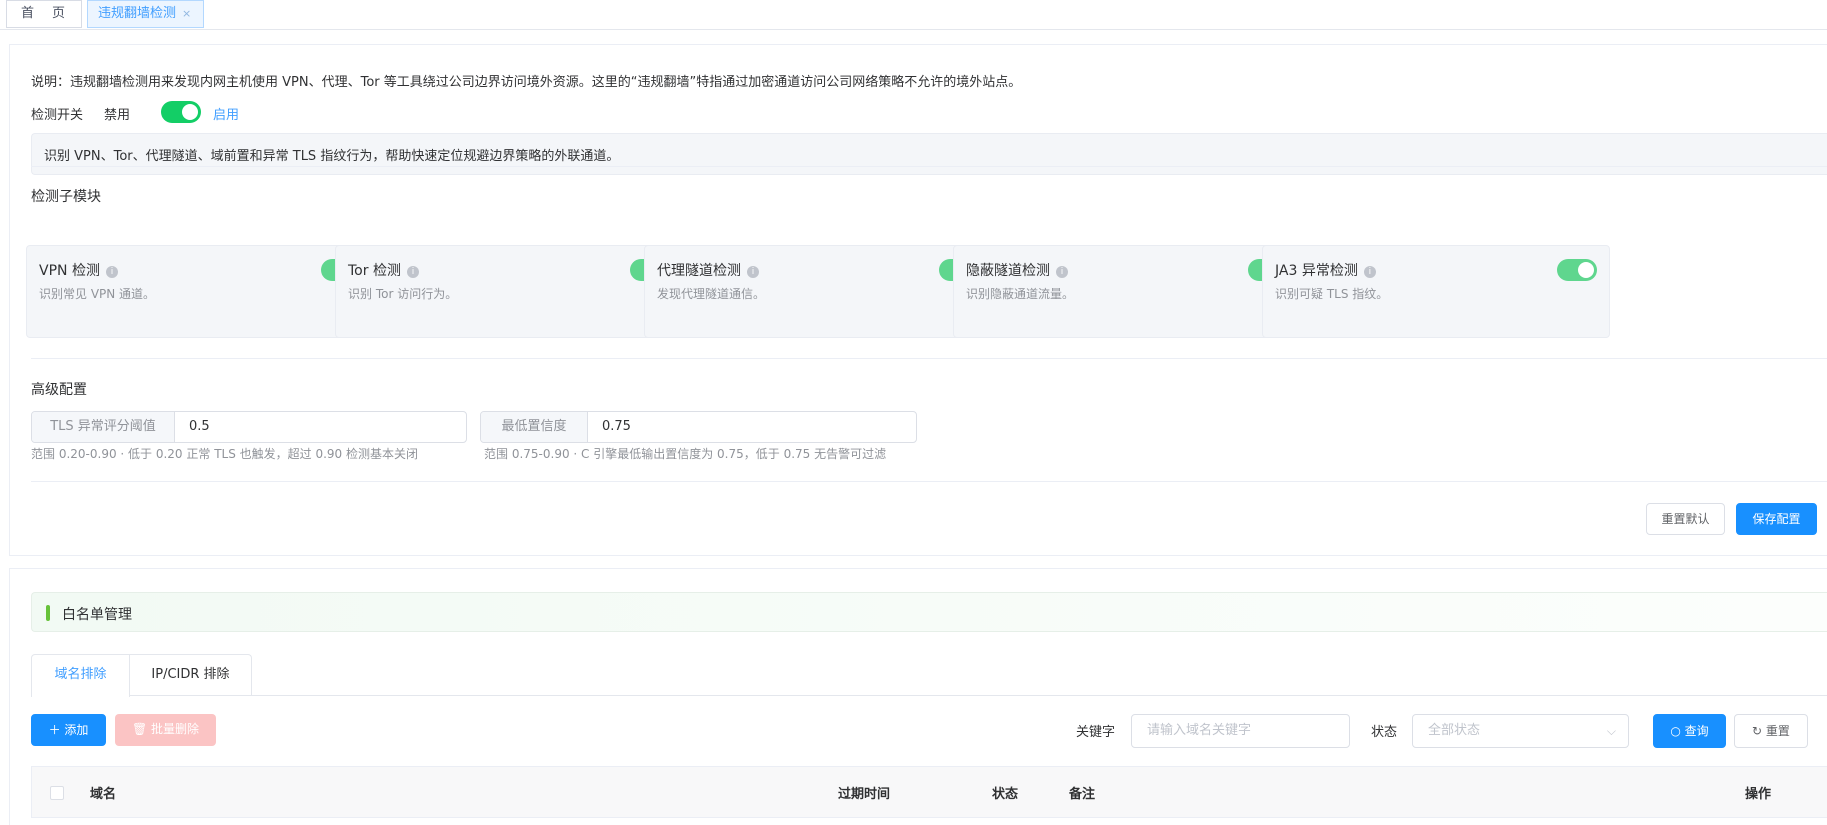 Image resolution: width=1827 pixels, height=825 pixels. Describe the element at coordinates (1758, 794) in the screenshot. I see `col-action: 操作` at that location.